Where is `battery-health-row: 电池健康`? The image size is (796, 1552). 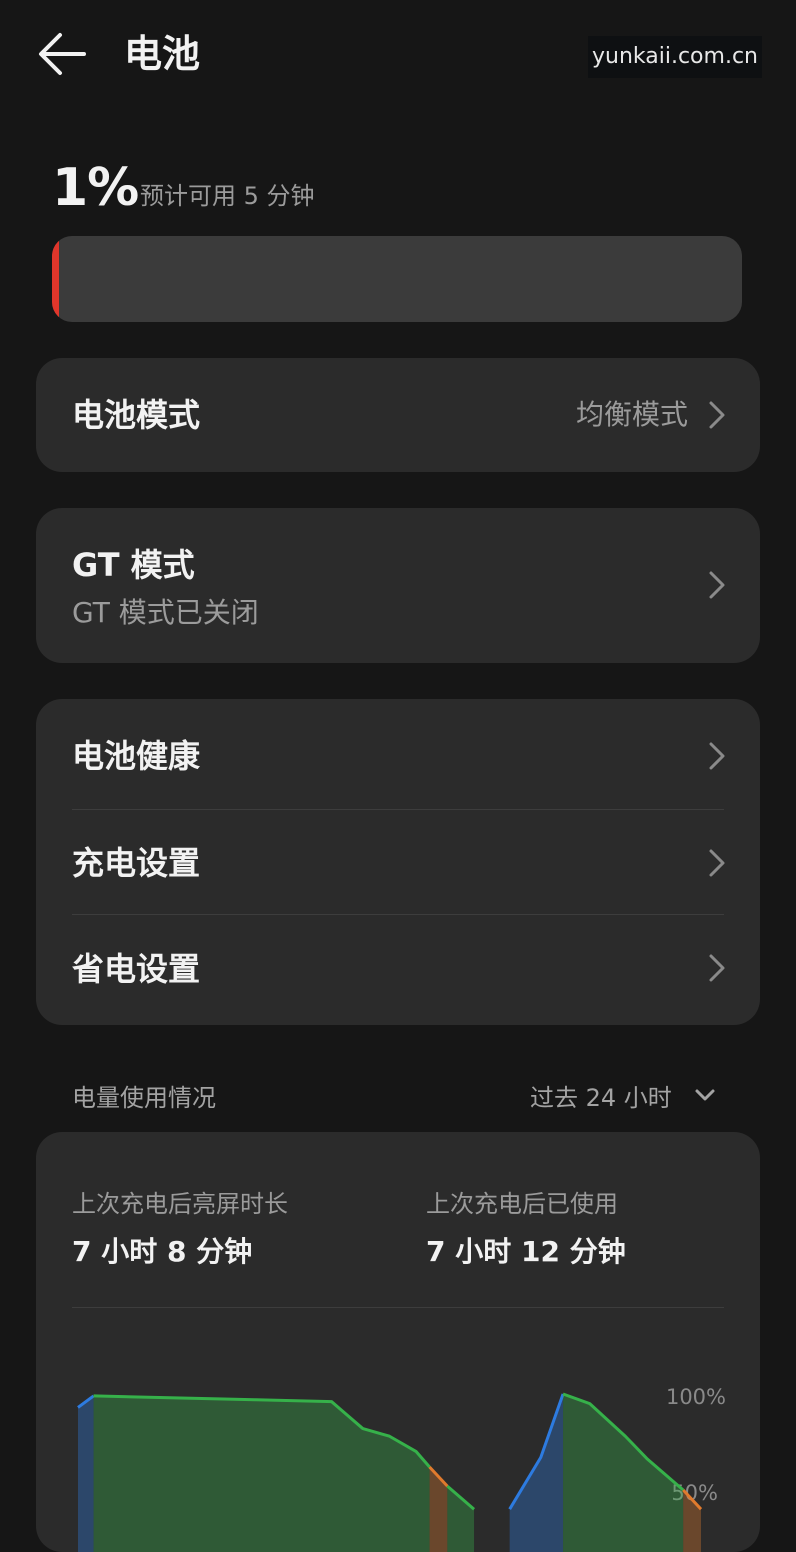 battery-health-row: 电池健康 is located at coordinates (398, 754).